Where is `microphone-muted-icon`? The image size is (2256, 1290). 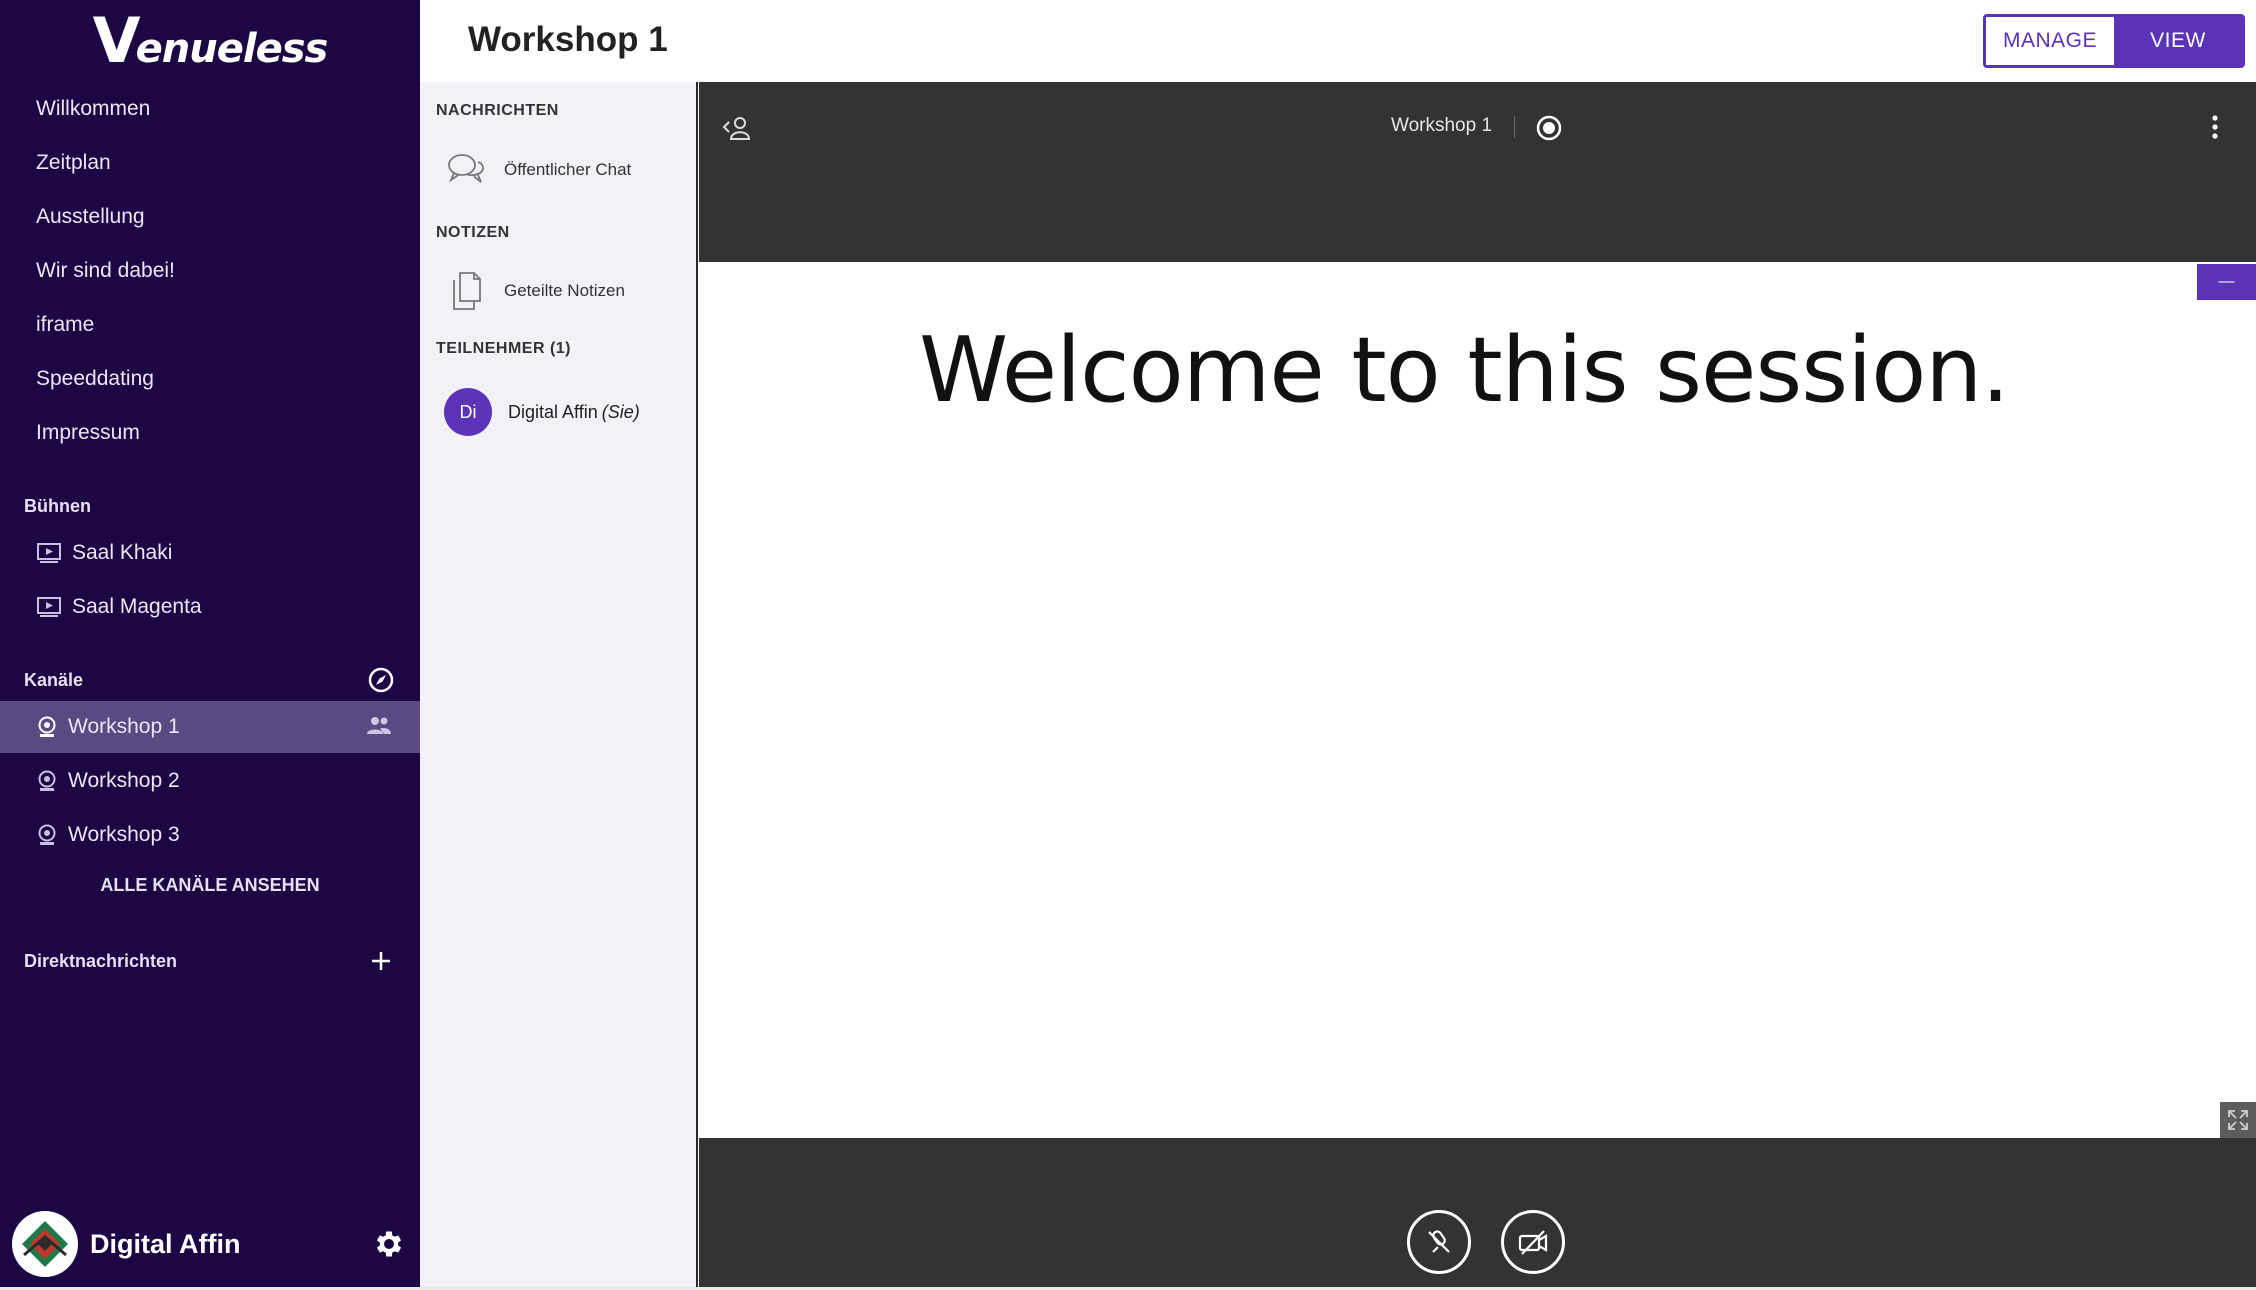
microphone-muted-icon is located at coordinates (1439, 1241).